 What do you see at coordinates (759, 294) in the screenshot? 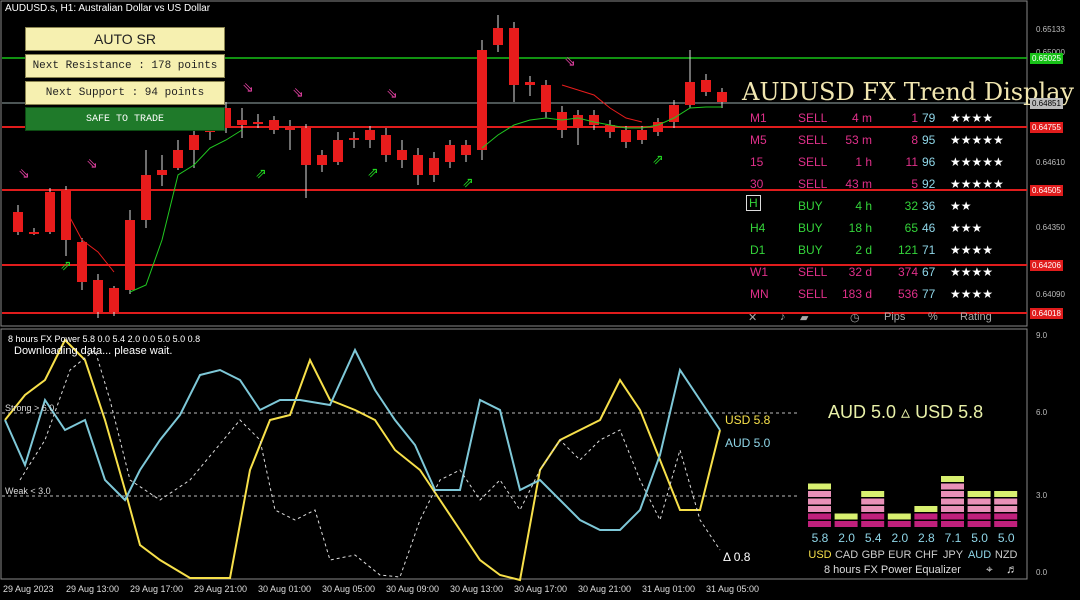
I see `trend-tf: MN` at bounding box center [759, 294].